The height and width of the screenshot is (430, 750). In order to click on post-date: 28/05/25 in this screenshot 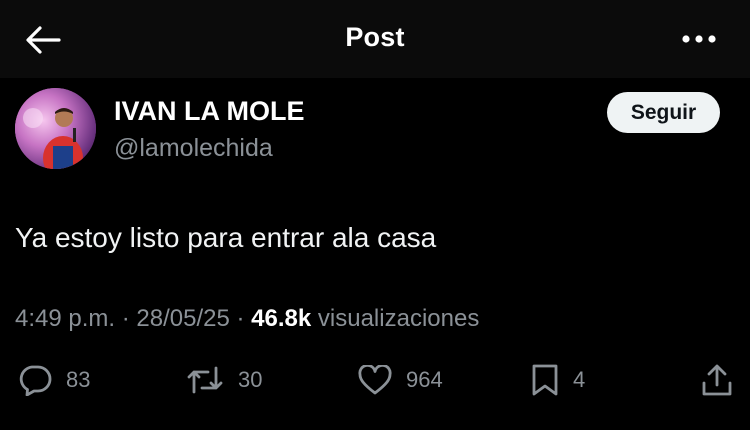, I will do `click(182, 318)`.